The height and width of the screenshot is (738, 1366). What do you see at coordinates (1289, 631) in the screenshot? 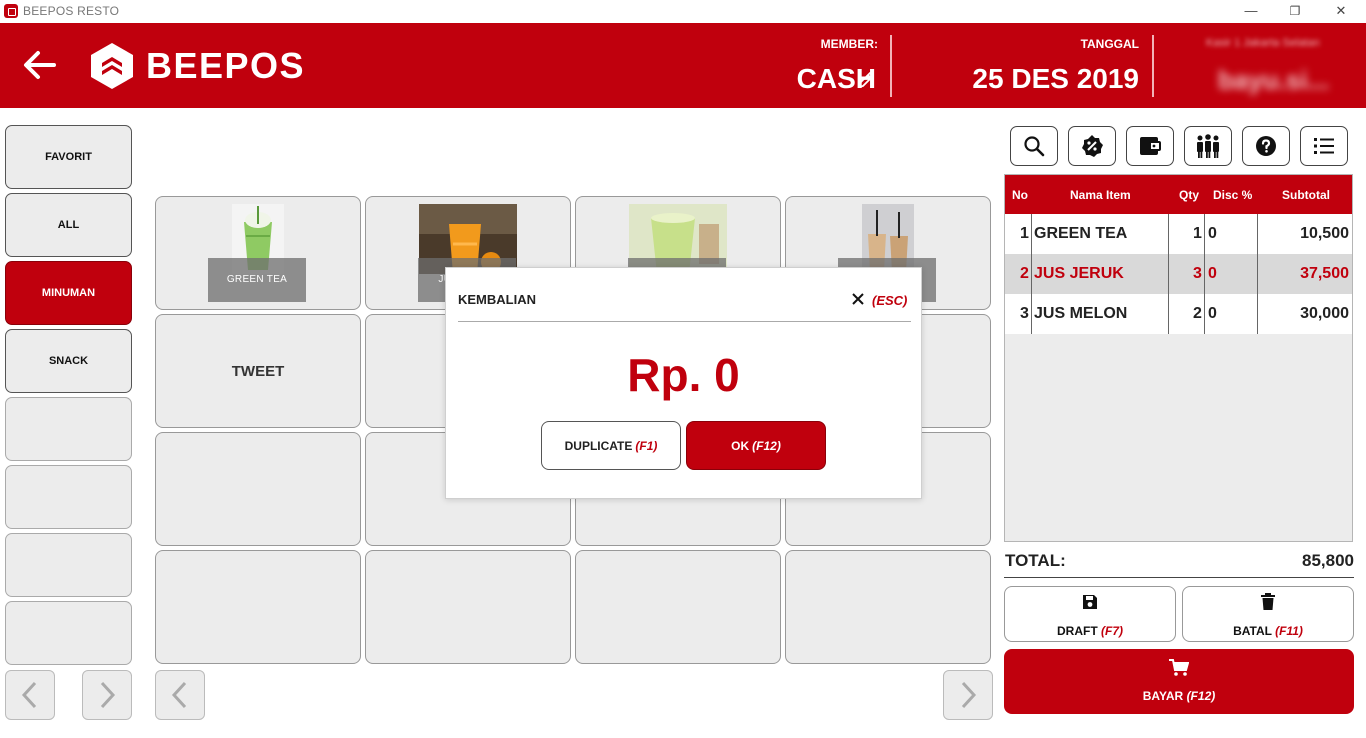
I see `batal-shortcut: (F11)` at bounding box center [1289, 631].